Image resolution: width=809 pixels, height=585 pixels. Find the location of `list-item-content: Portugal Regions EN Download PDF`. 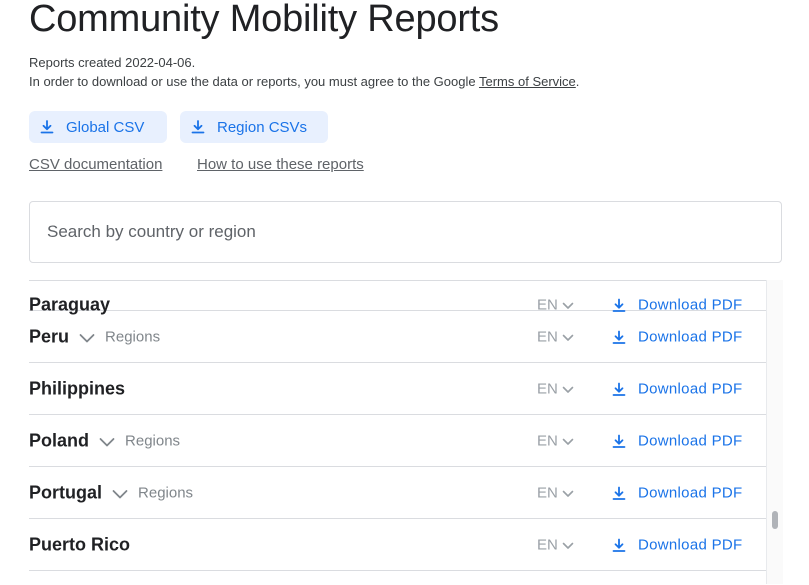

list-item-content: Portugal Regions EN Download PDF is located at coordinates (397, 493).